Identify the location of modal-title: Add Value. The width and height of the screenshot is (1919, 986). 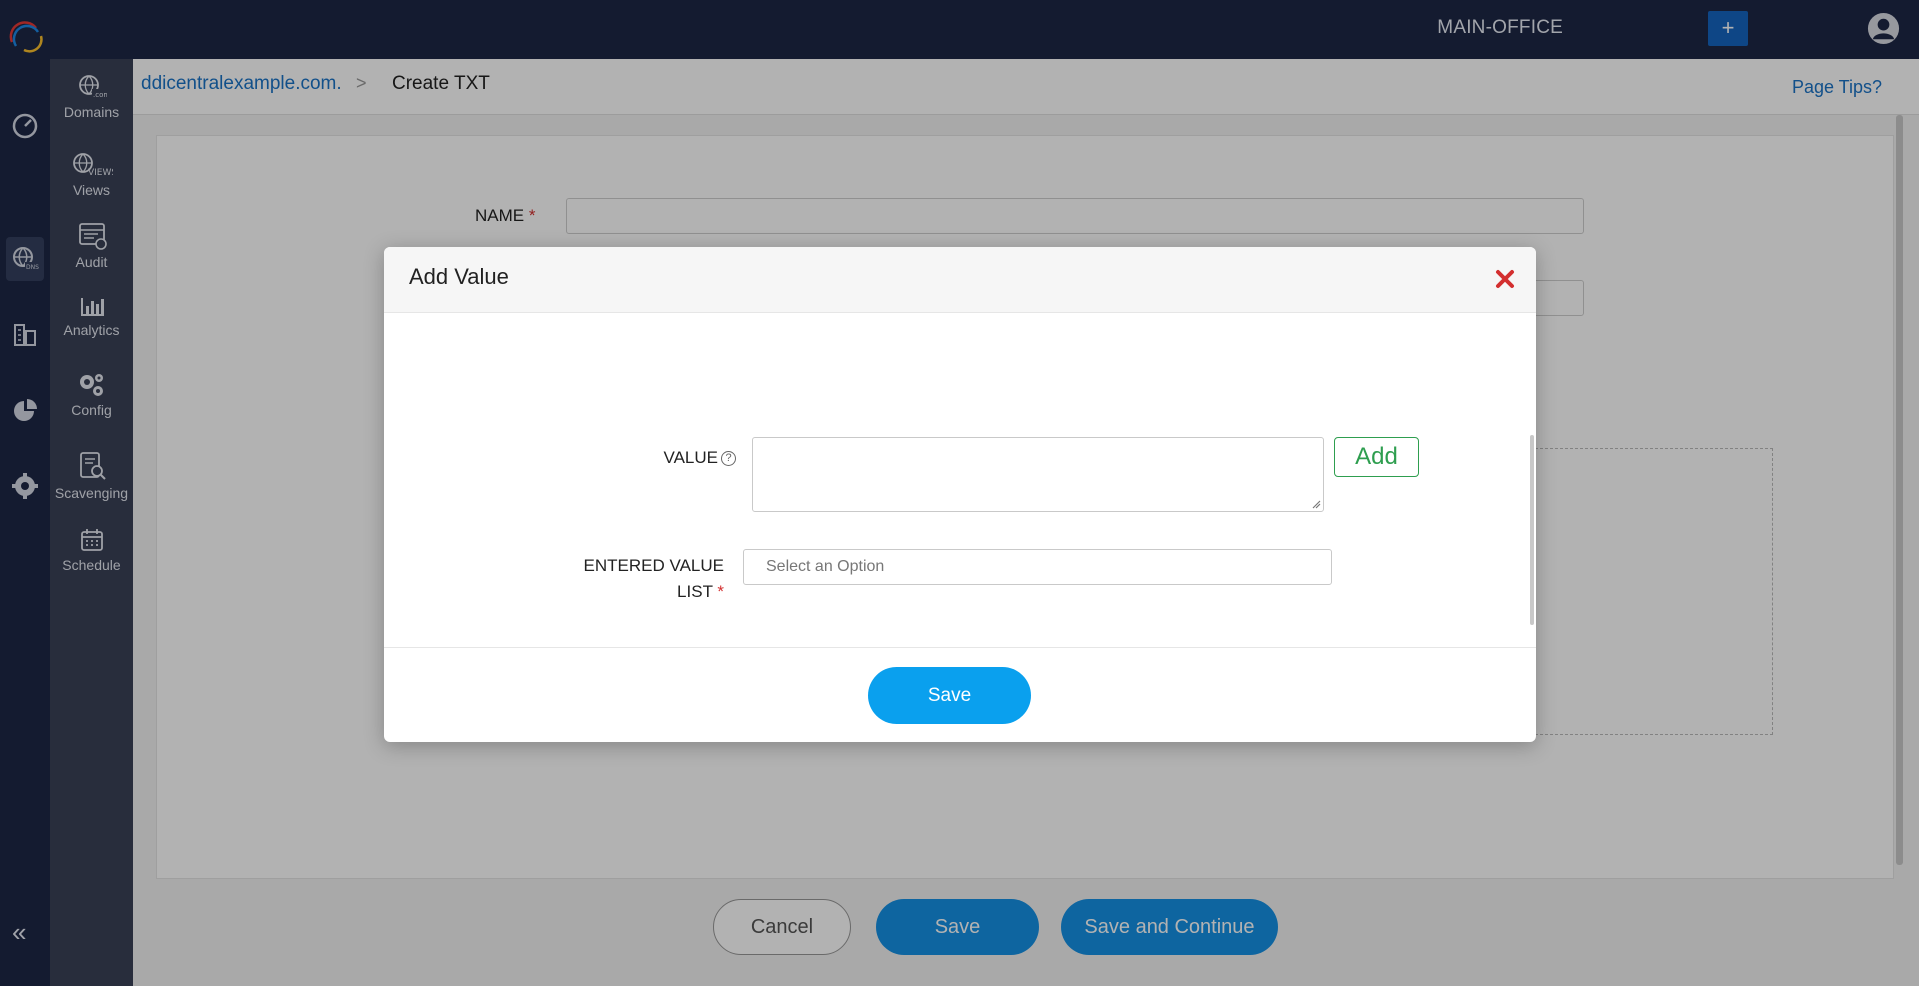
(459, 276).